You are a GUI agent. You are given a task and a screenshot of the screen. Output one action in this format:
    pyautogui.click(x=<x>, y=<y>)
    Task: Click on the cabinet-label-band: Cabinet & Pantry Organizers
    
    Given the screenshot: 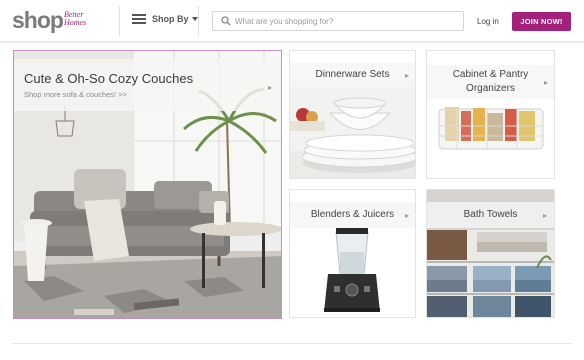 What is the action you would take?
    pyautogui.click(x=490, y=82)
    